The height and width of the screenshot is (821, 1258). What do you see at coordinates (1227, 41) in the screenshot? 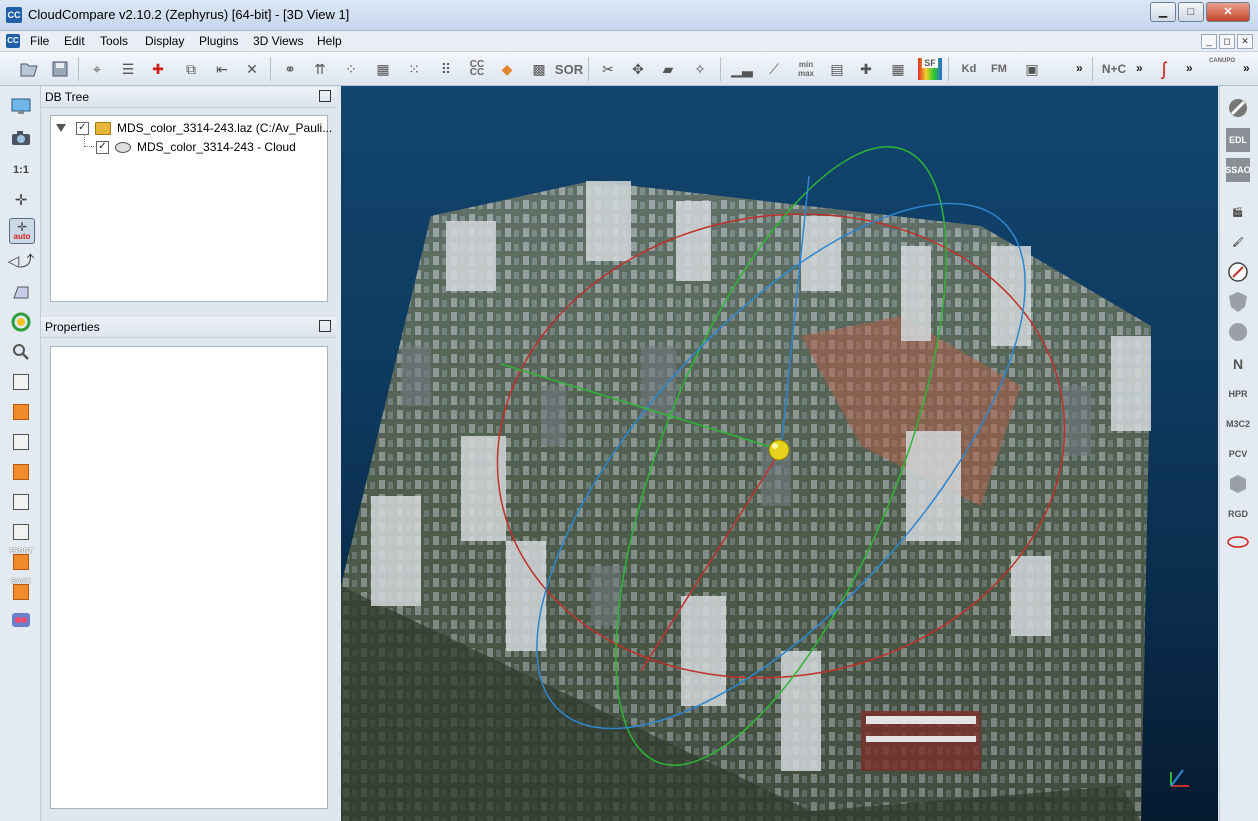
I see `mdi-restore-button: ◻` at bounding box center [1227, 41].